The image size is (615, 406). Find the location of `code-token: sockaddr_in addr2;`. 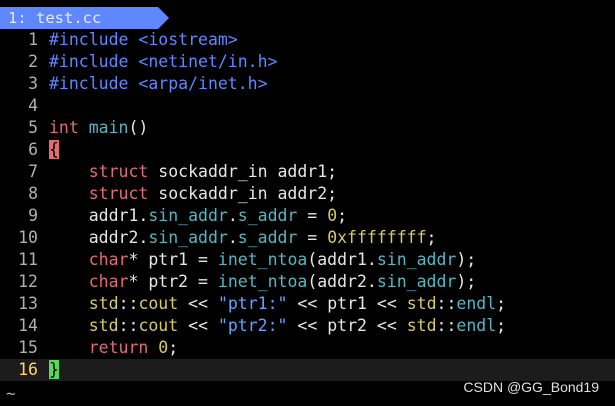

code-token: sockaddr_in addr2; is located at coordinates (243, 193).